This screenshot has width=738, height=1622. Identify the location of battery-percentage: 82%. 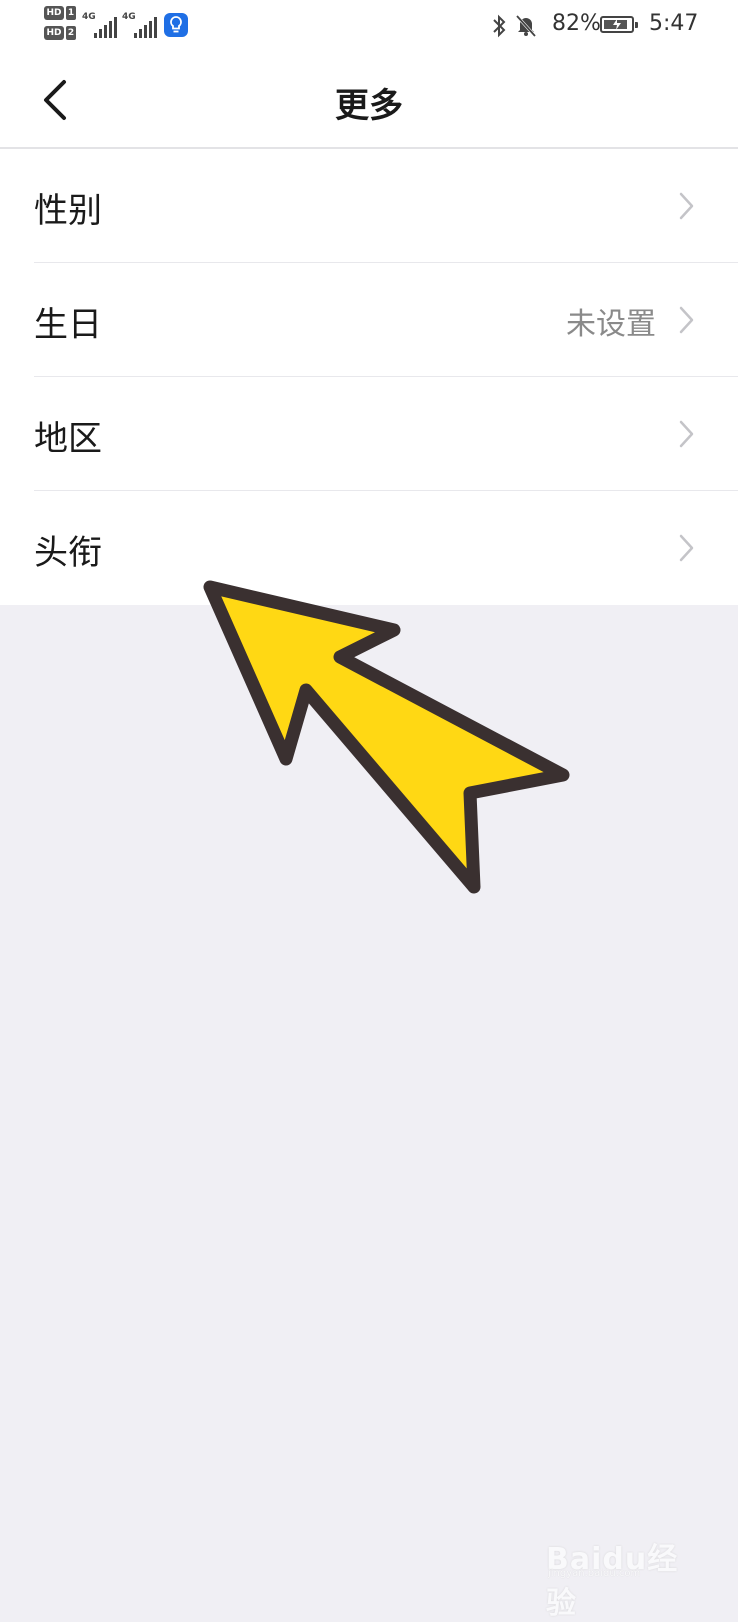
(576, 23).